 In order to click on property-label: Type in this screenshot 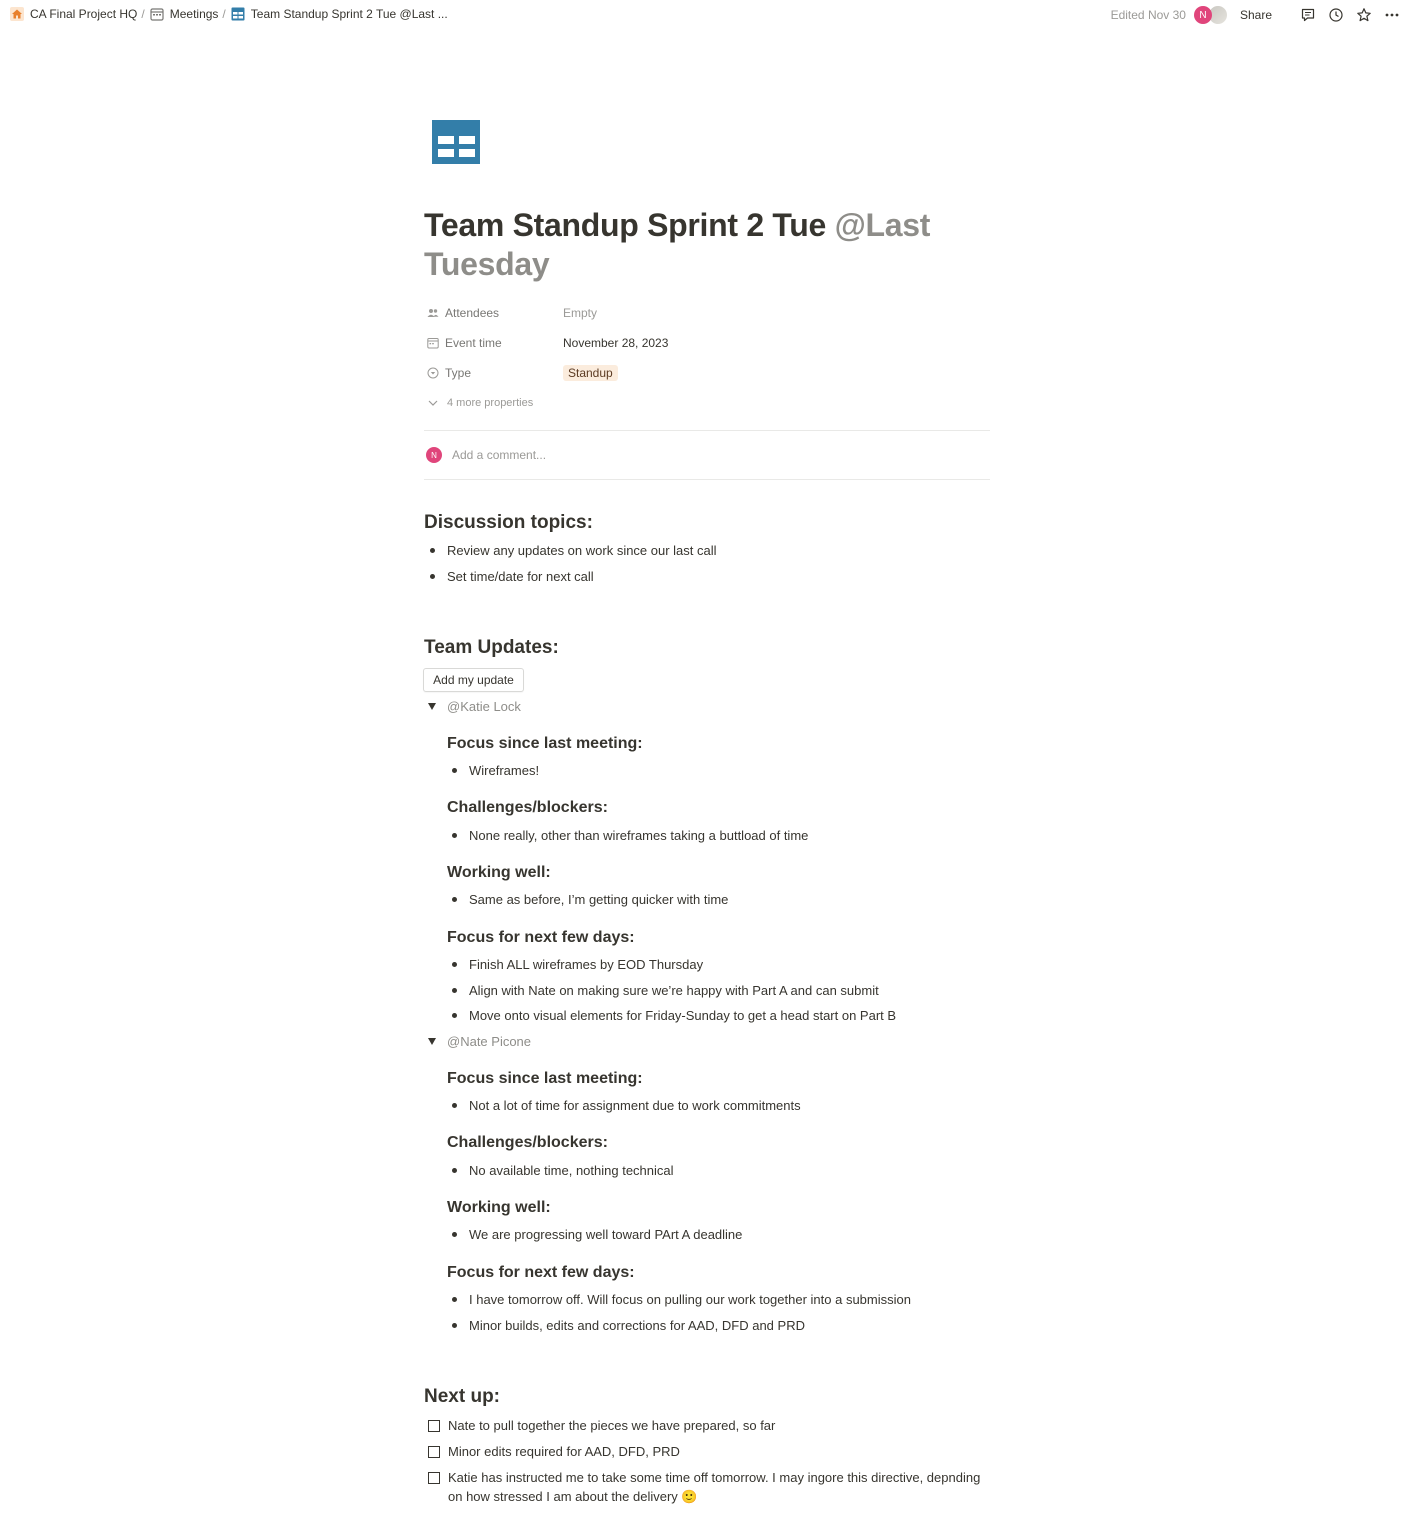, I will do `click(493, 373)`.